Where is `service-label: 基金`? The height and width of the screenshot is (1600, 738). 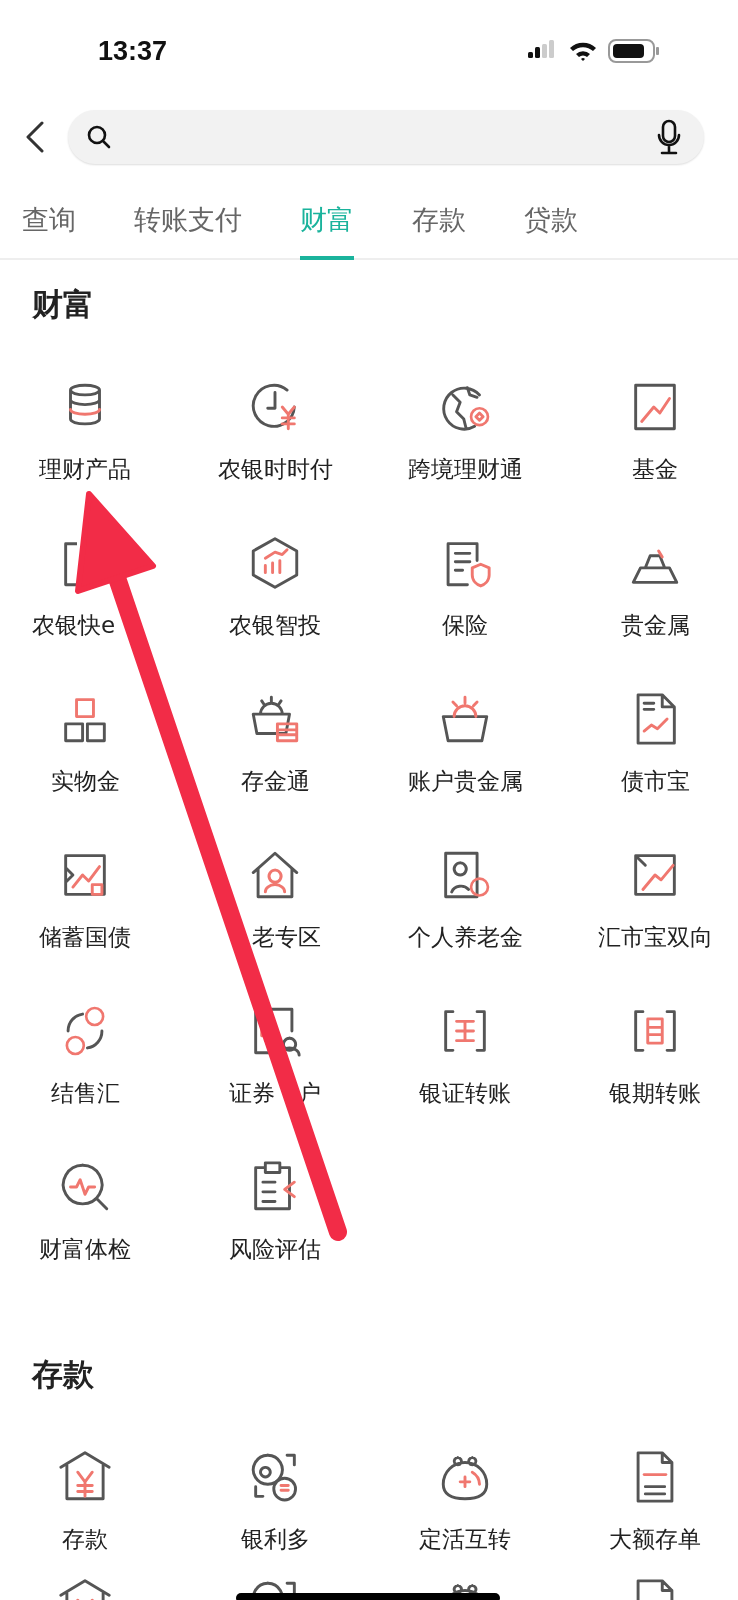
service-label: 基金 is located at coordinates (655, 469).